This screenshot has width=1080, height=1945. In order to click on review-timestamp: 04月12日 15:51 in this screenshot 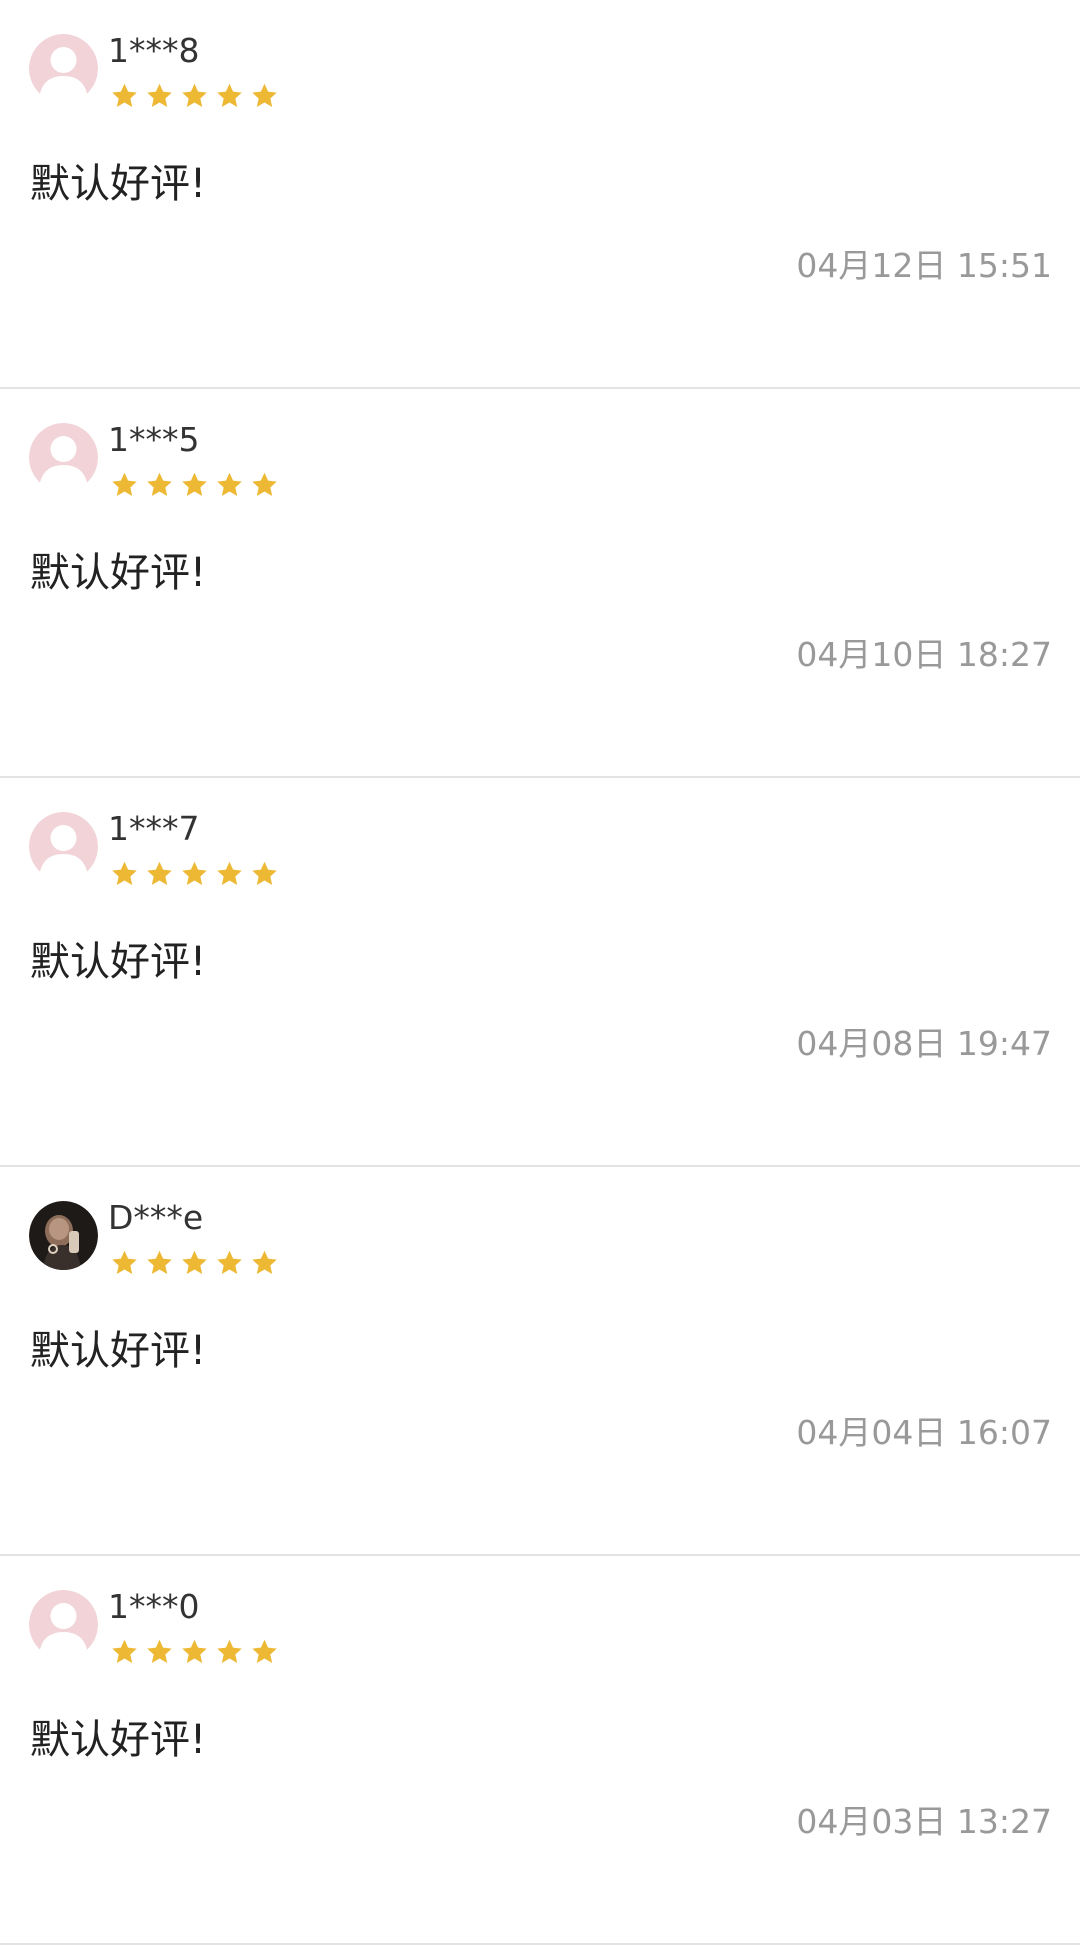, I will do `click(924, 265)`.